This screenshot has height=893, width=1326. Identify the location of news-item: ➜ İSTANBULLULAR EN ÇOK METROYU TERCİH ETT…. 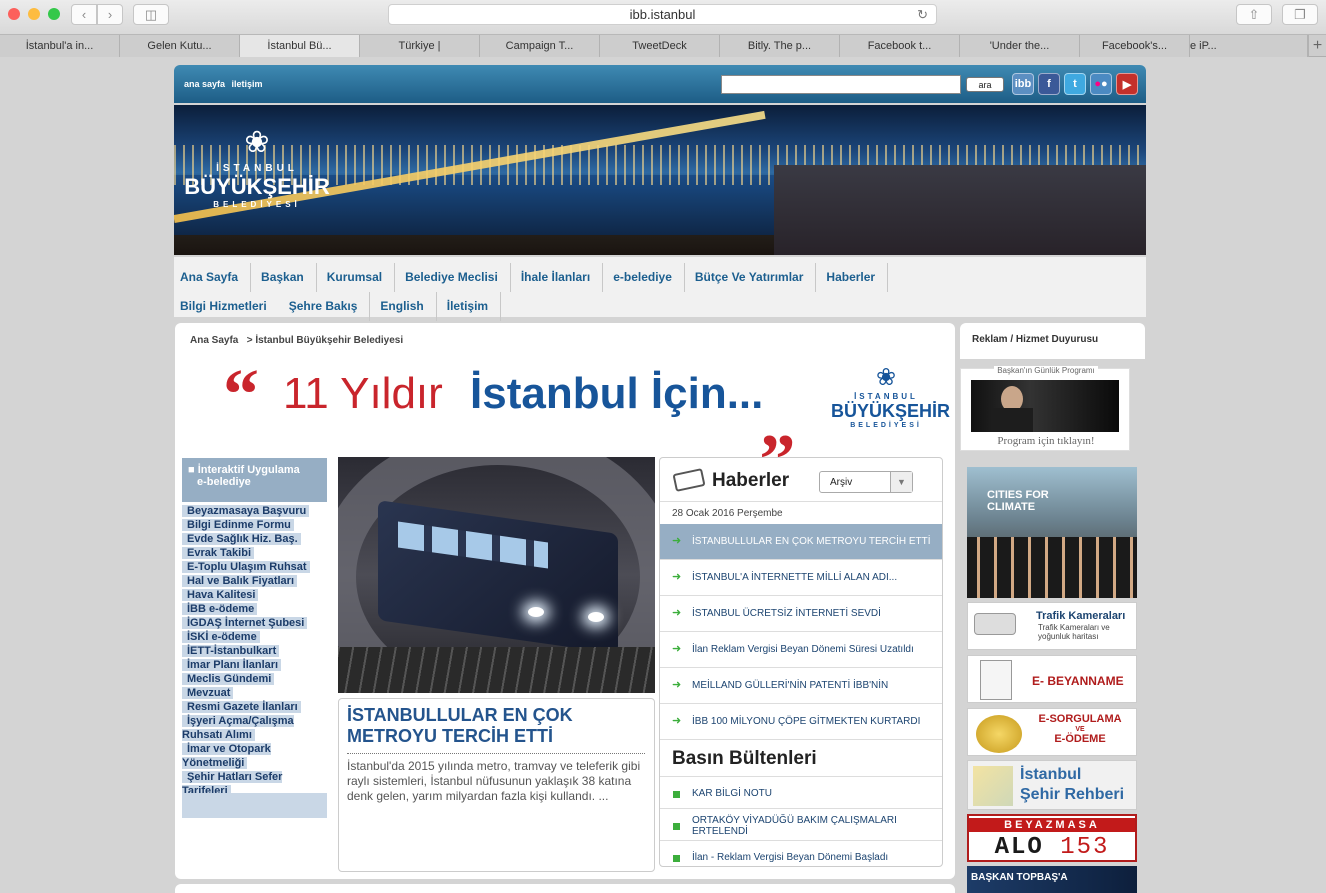
(801, 542).